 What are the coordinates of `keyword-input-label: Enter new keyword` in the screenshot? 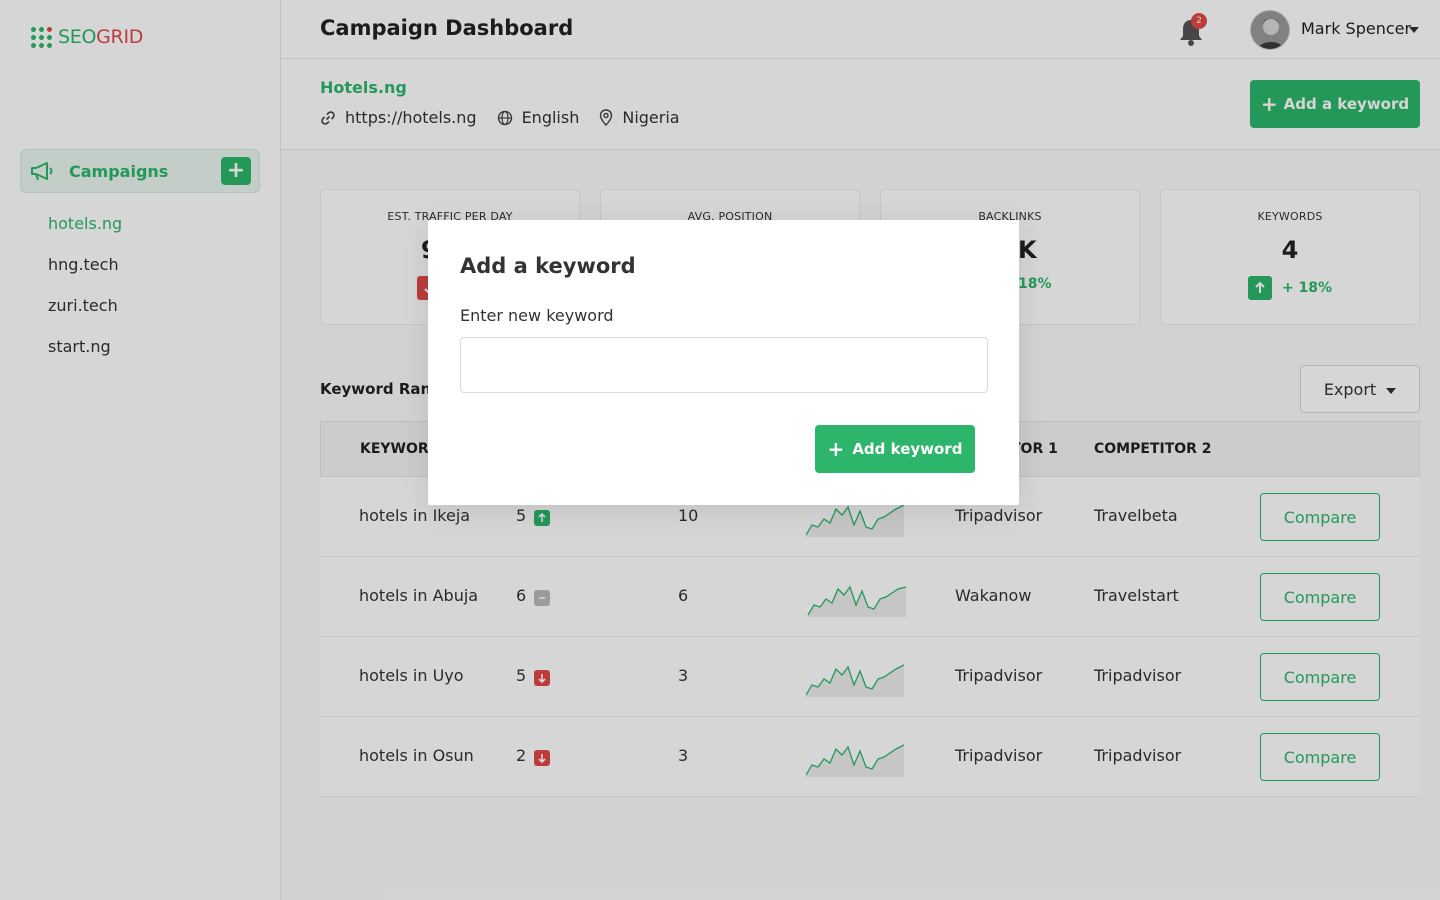 It's located at (537, 315).